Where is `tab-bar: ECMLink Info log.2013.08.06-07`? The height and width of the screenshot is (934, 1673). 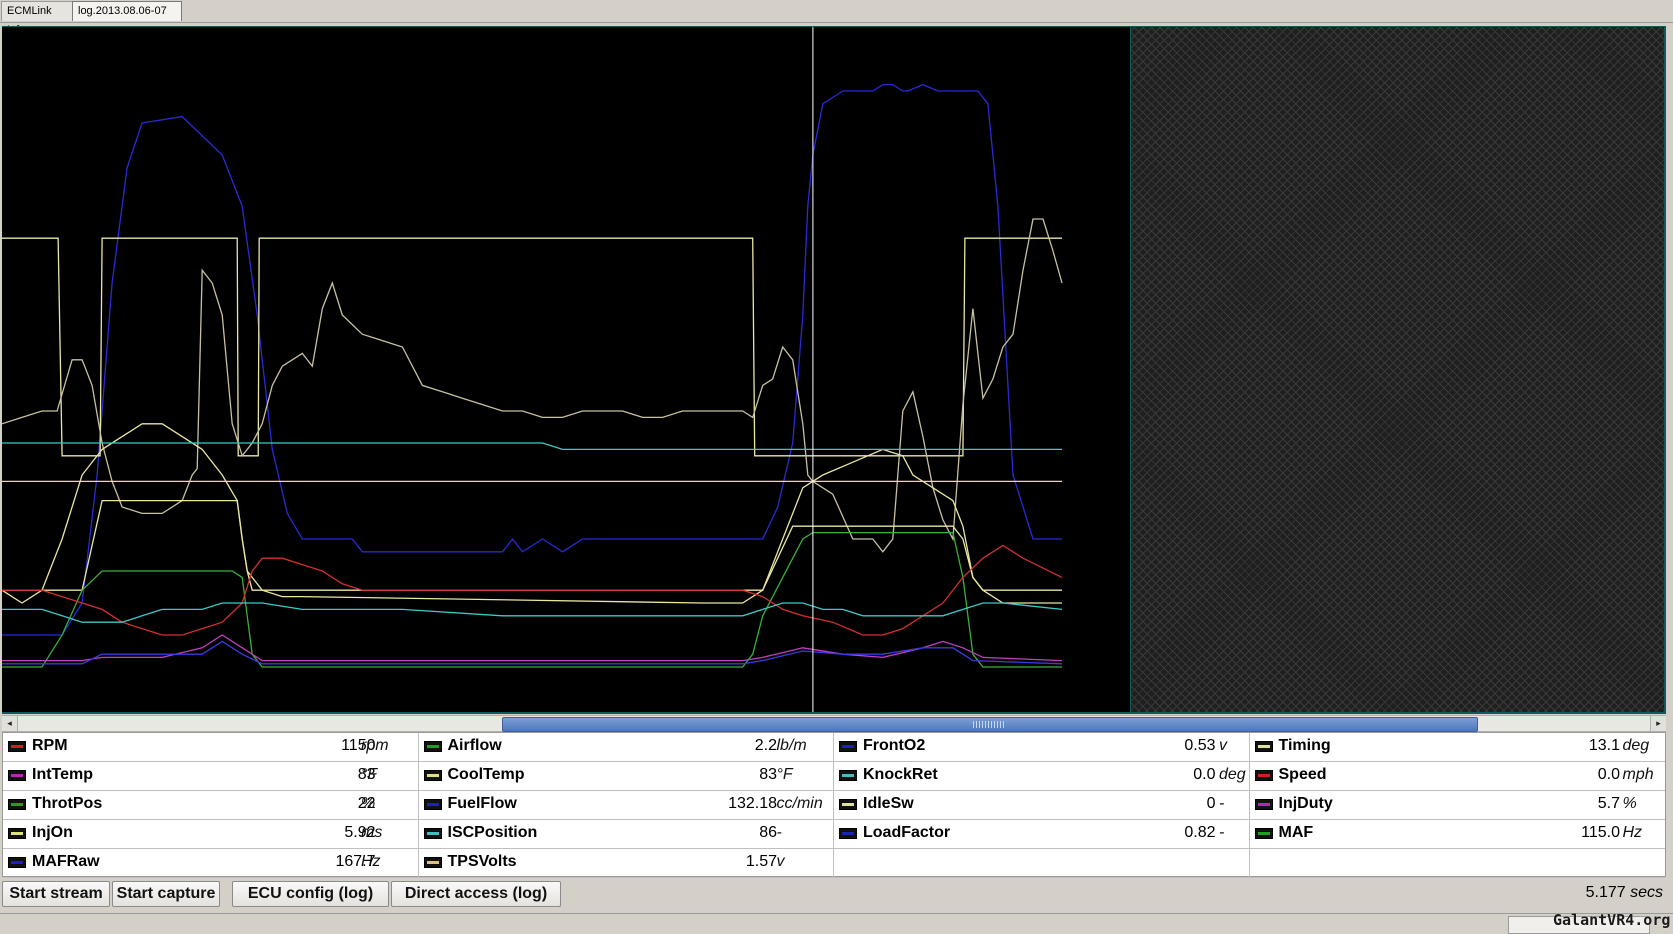
tab-bar: ECMLink Info log.2013.08.06-07 is located at coordinates (836, 18).